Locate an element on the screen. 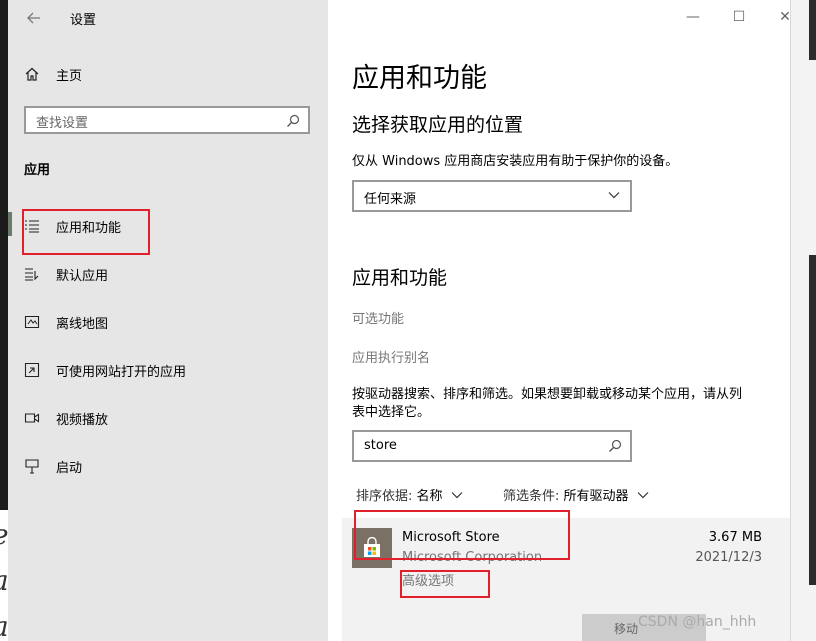 The width and height of the screenshot is (816, 641). sidebar-section-label: 应用 is located at coordinates (37, 170).